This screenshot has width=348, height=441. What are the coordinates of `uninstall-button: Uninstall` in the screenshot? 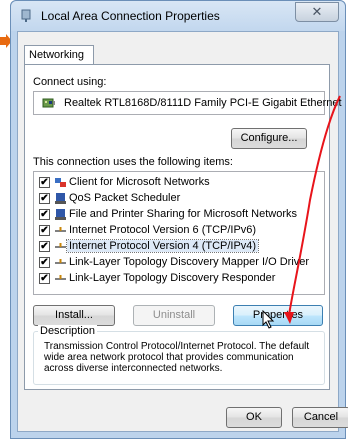 It's located at (174, 315).